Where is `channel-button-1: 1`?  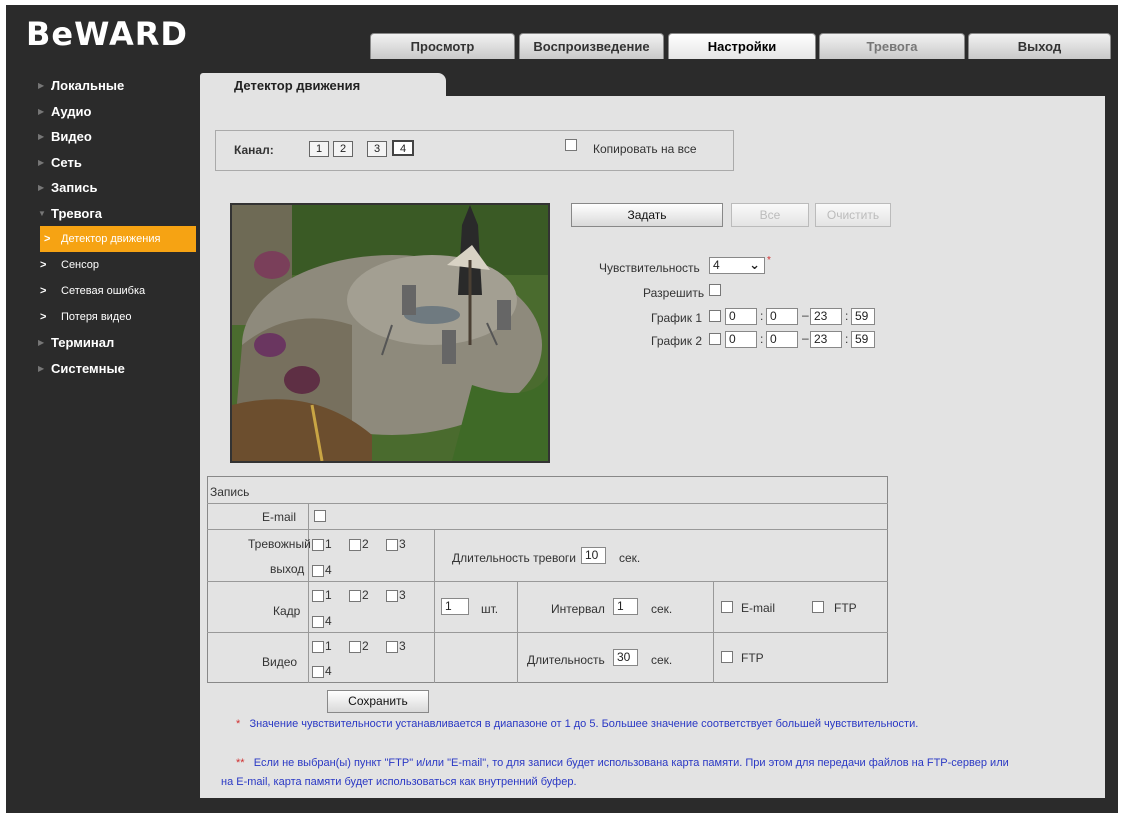 channel-button-1: 1 is located at coordinates (319, 149).